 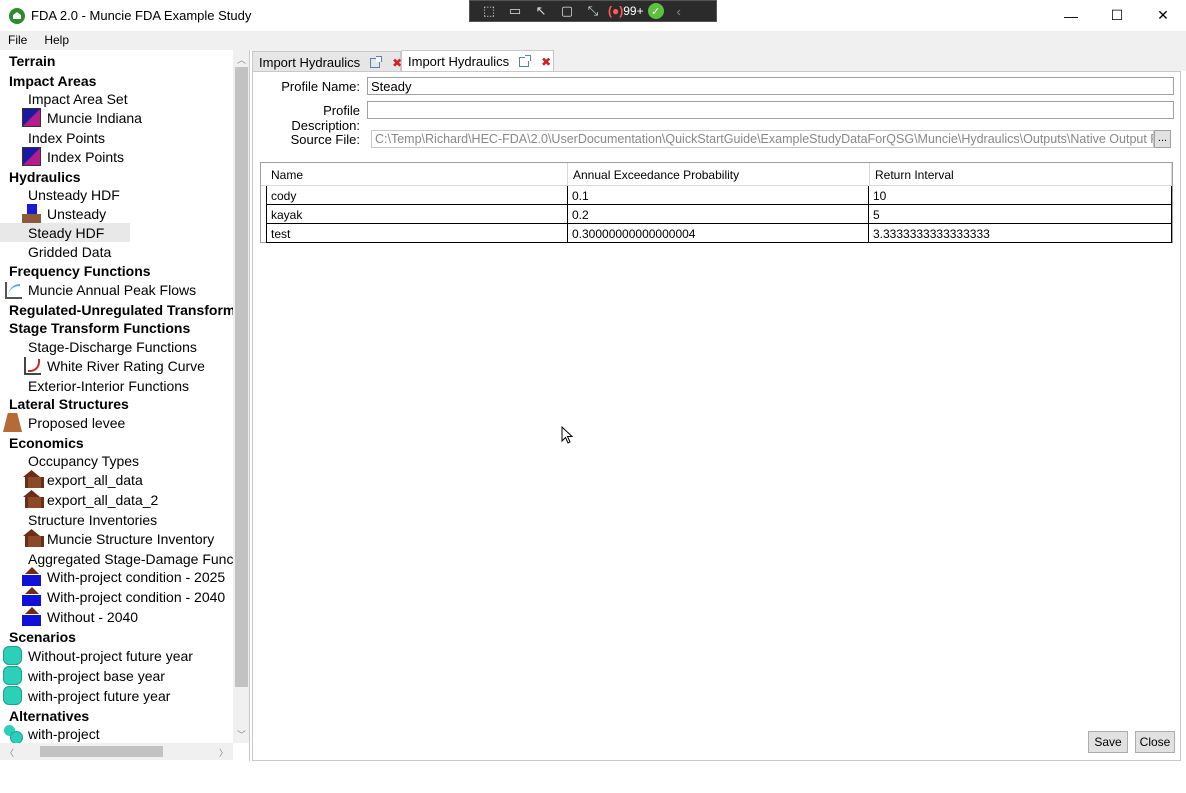 I want to click on tree-gridded-data: Gridded Data, so click(x=69, y=251).